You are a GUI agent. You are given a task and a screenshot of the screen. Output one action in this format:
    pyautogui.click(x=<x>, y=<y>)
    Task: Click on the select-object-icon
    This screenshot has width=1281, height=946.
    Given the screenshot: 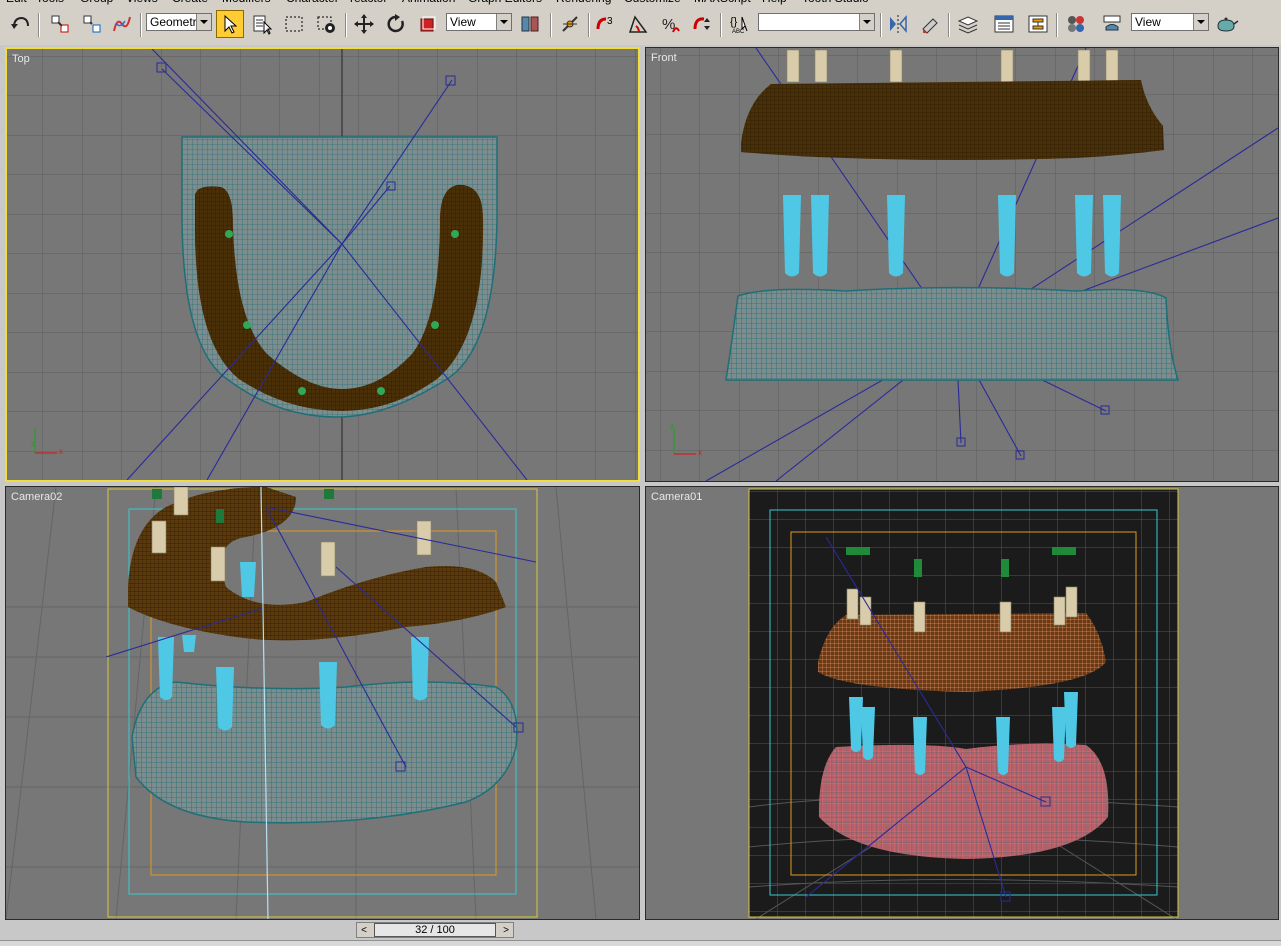 What is the action you would take?
    pyautogui.click(x=230, y=24)
    